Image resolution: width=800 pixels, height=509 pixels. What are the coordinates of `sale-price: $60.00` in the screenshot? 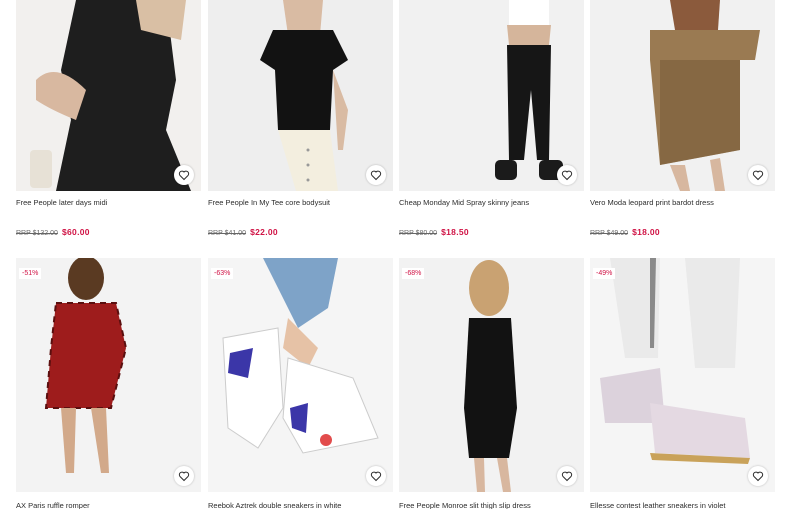 It's located at (76, 232).